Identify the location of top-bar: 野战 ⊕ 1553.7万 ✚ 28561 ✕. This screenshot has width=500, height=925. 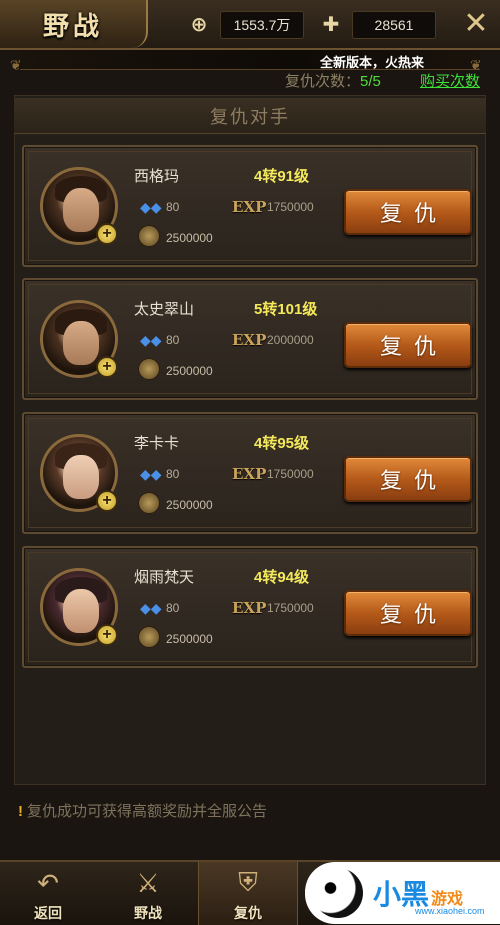
(250, 25).